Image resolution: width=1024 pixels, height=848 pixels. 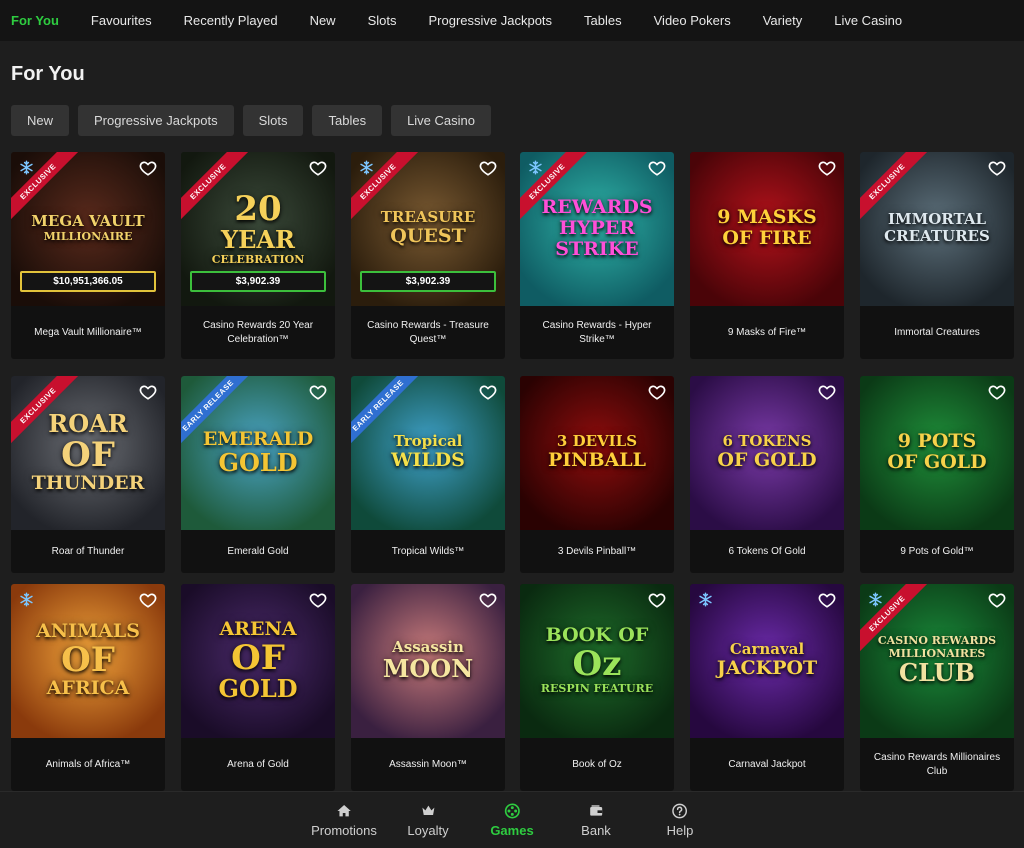 I want to click on game-thumbnail: CASINO REWARDS MILLIONAIRES CLUB EXCLUSIVE, so click(x=937, y=661).